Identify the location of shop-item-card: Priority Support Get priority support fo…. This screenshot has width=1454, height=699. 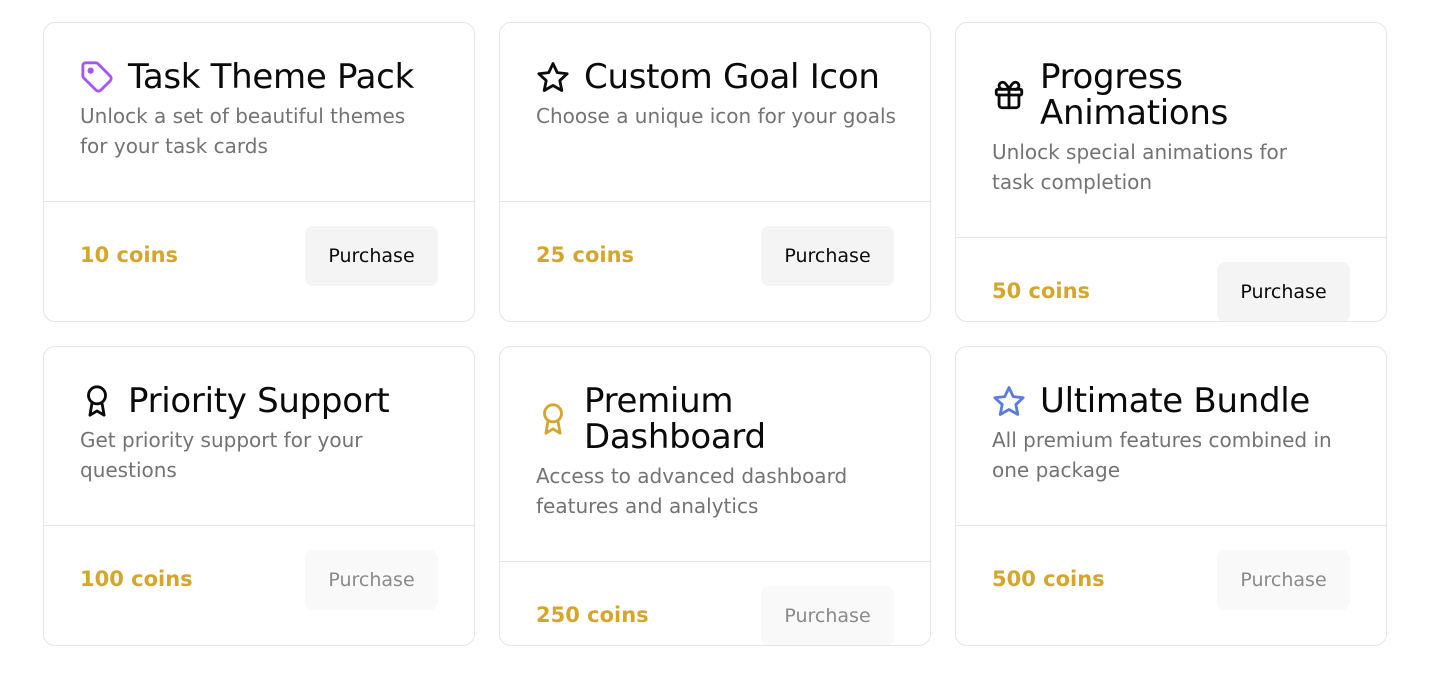
(259, 496).